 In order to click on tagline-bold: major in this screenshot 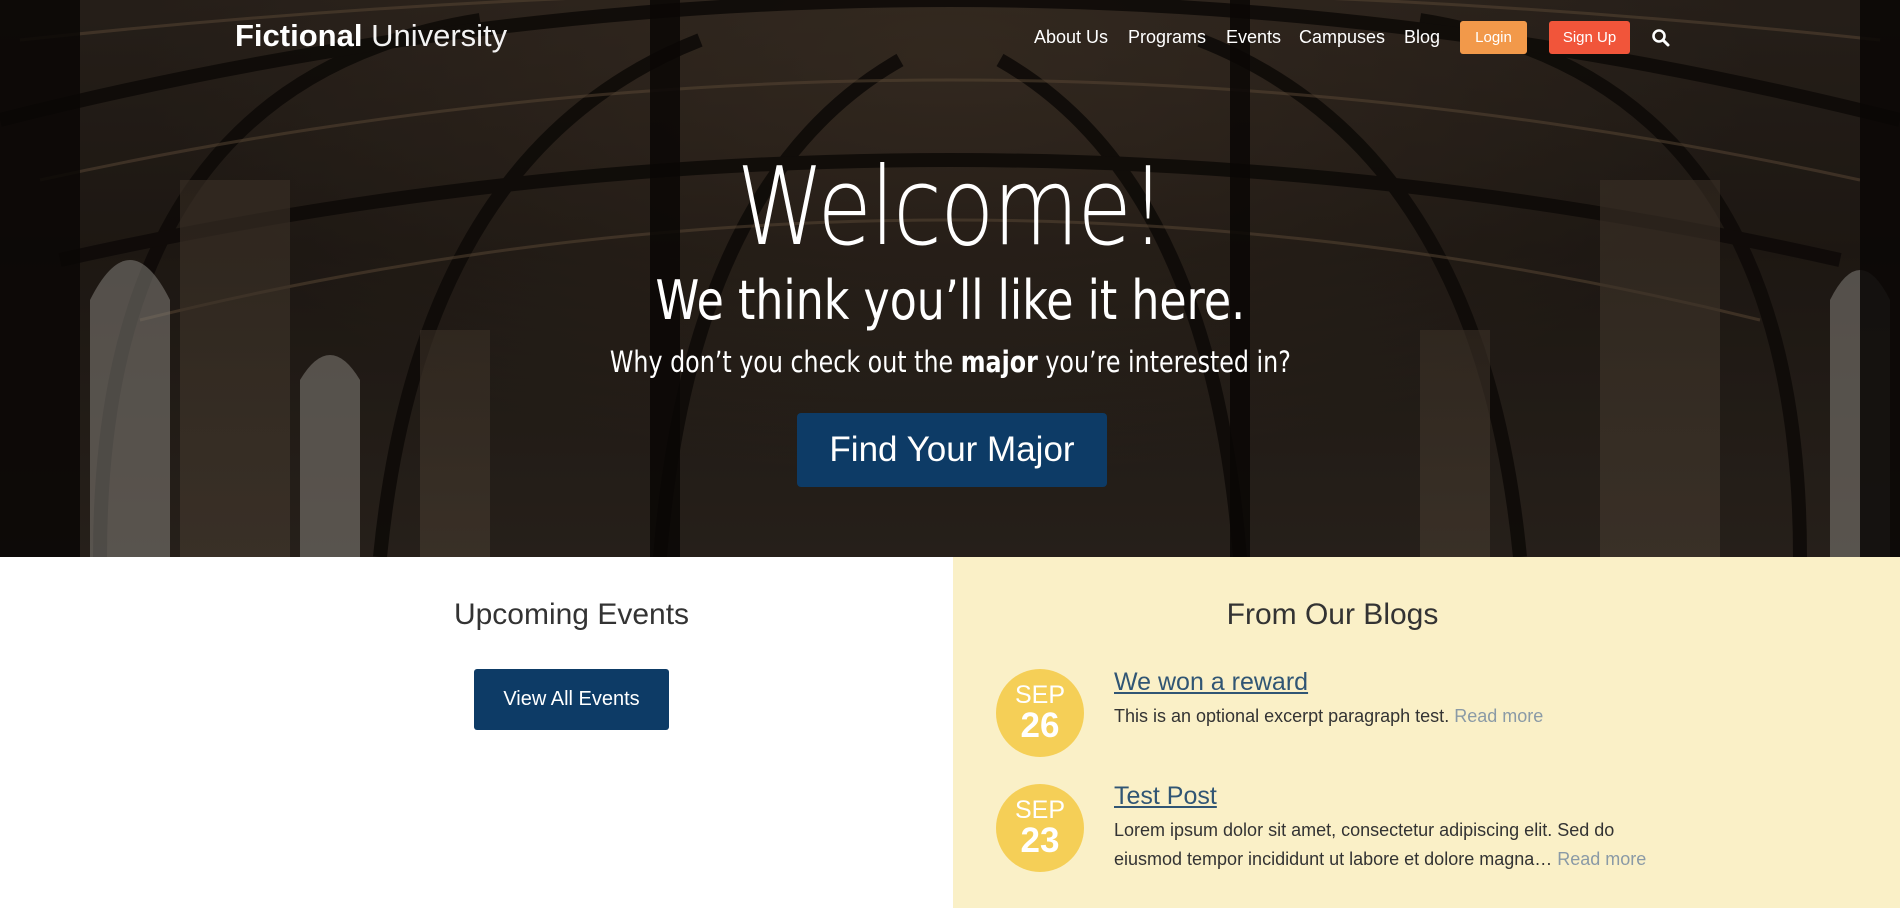, I will do `click(999, 362)`.